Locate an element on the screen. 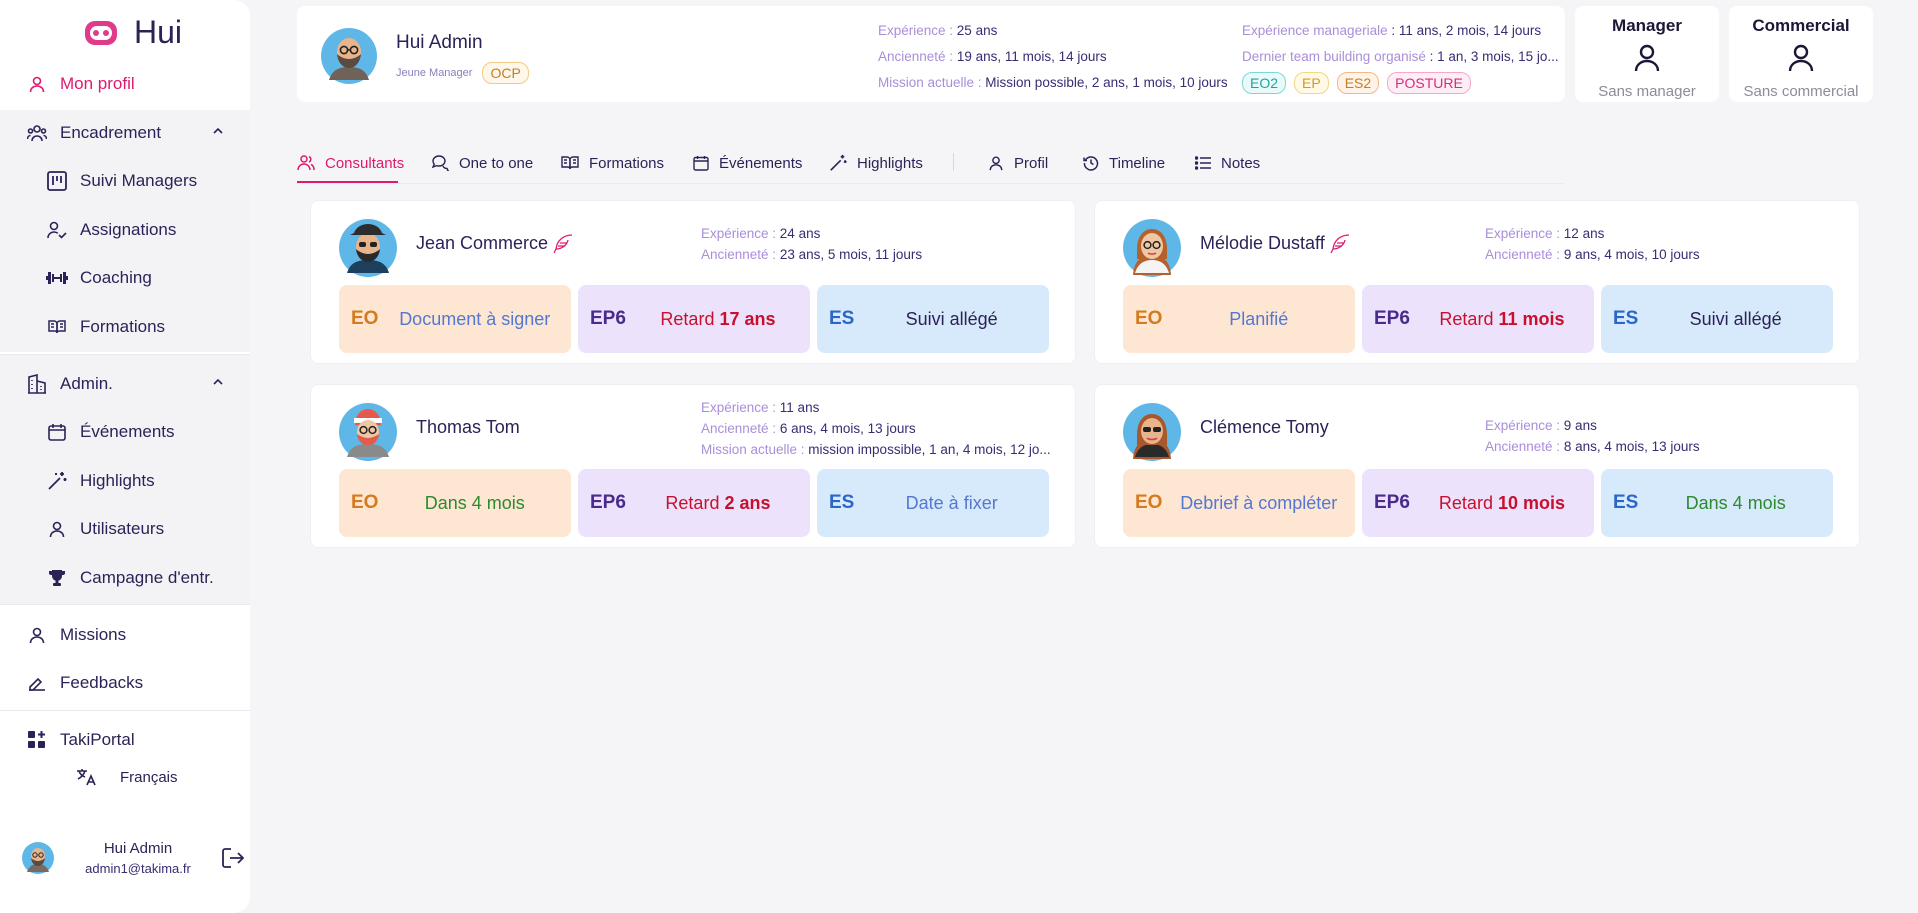 This screenshot has height=913, width=1918. ep-value: Retard 2 ans is located at coordinates (718, 503).